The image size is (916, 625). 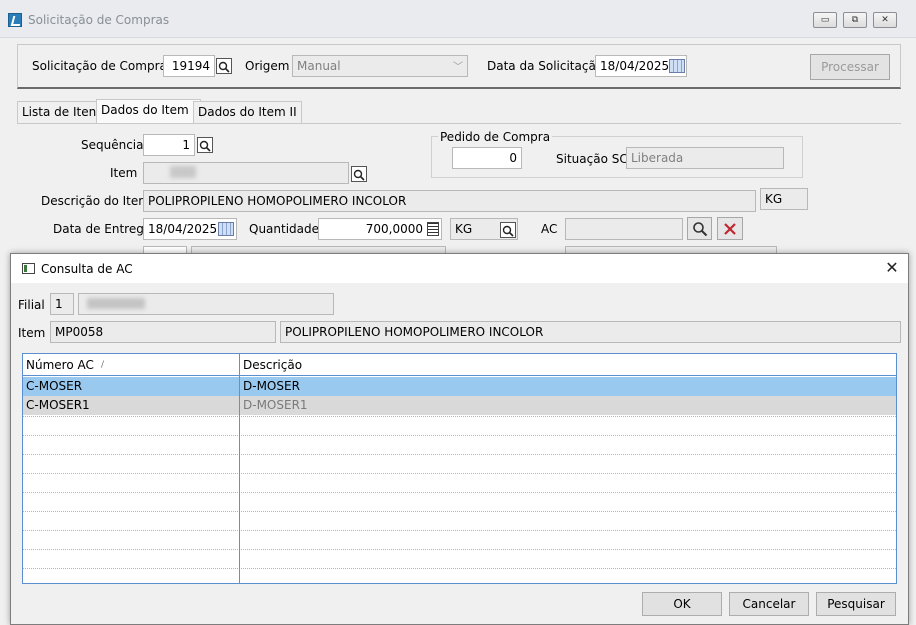 What do you see at coordinates (112, 145) in the screenshot?
I see `sequencia-label: Sequência` at bounding box center [112, 145].